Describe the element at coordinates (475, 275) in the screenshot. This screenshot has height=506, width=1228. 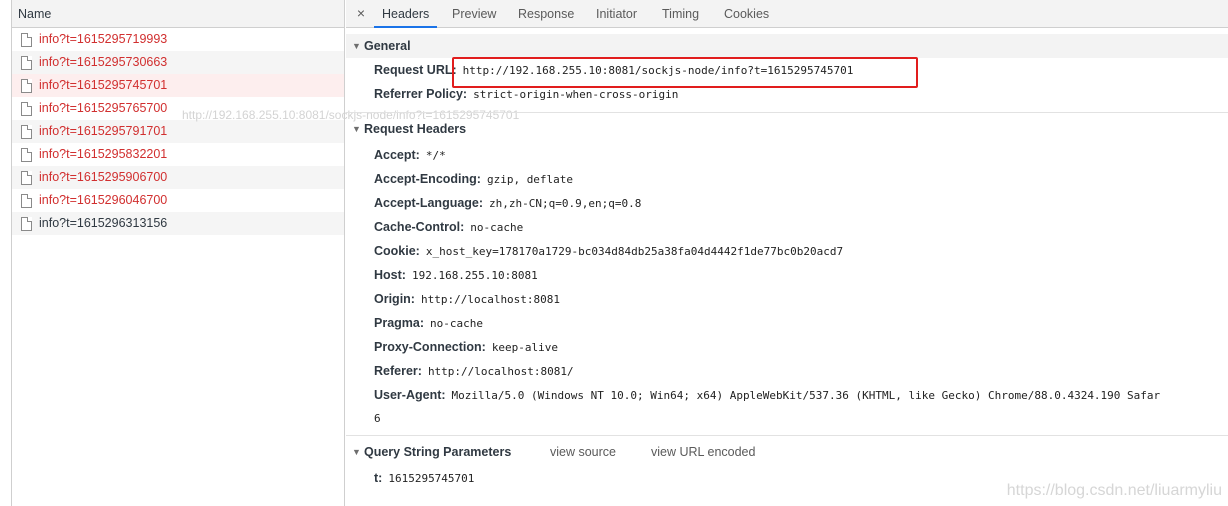
I see `header-value: 192.168.255.10:8081` at that location.